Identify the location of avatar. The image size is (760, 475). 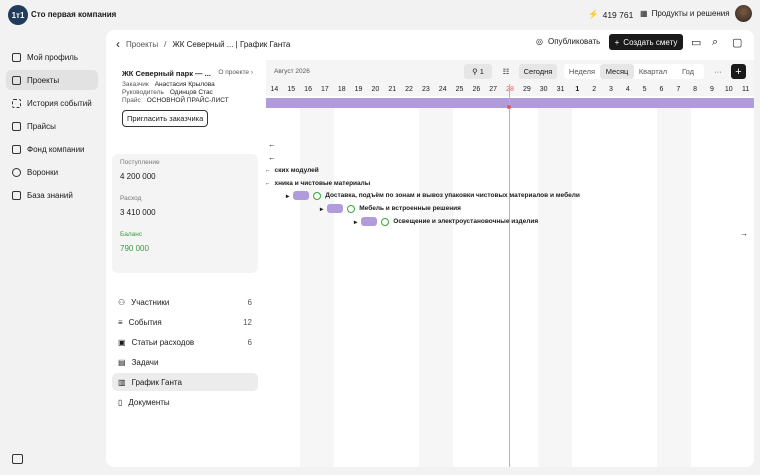
(743, 13).